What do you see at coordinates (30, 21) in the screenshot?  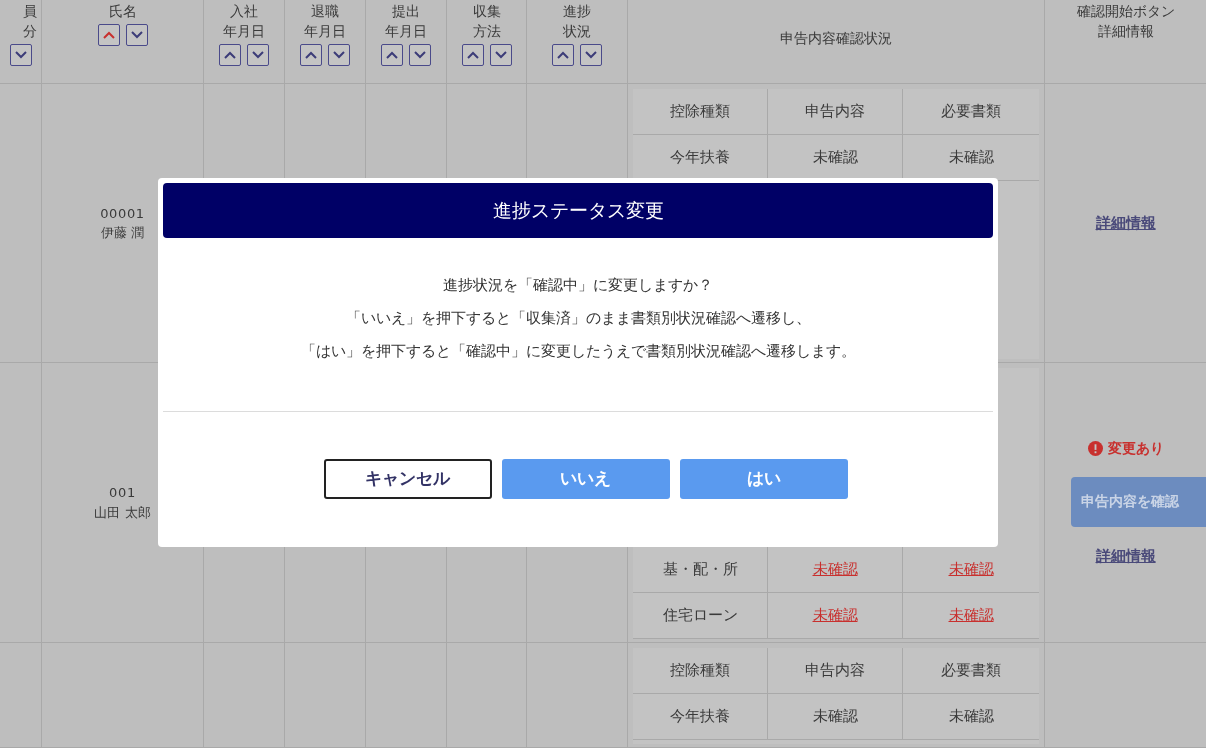 I see `column-header: 員 分` at bounding box center [30, 21].